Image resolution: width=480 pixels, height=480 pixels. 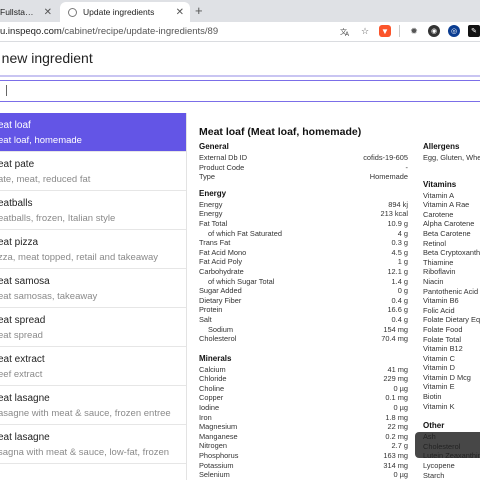 What do you see at coordinates (221, 329) in the screenshot?
I see `nutrient-label: Sodium` at bounding box center [221, 329].